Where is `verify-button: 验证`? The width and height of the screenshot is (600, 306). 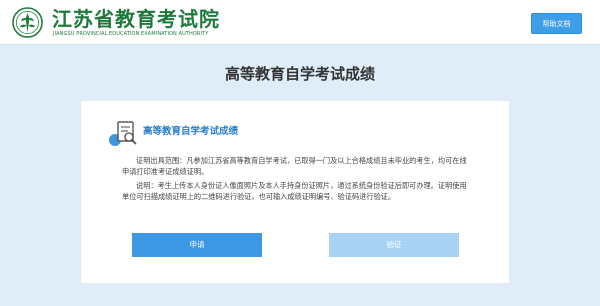 verify-button: 验证 is located at coordinates (394, 245).